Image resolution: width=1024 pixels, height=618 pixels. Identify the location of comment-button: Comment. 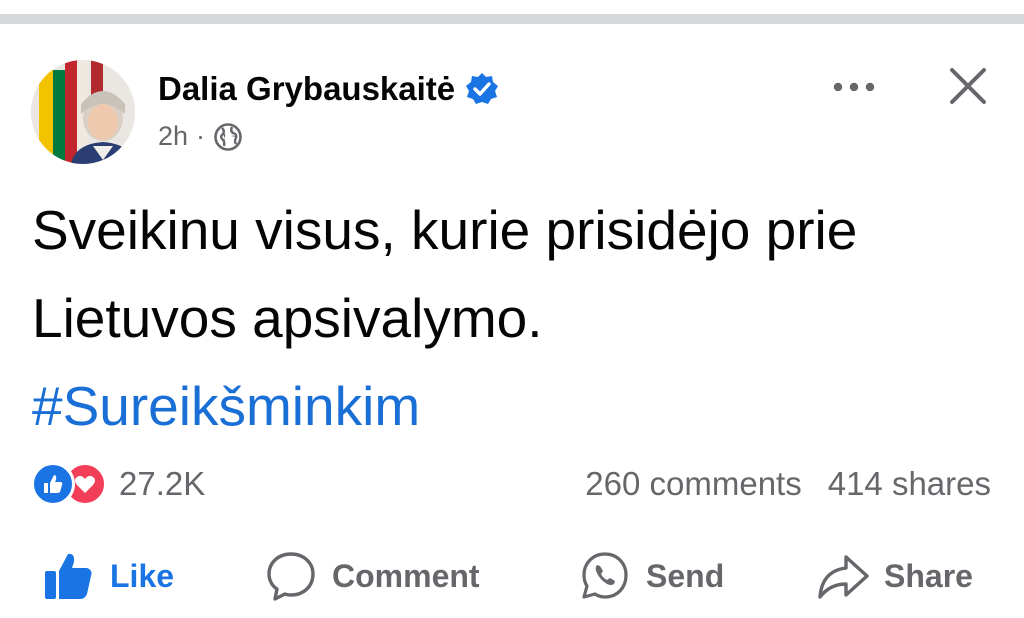
(372, 576).